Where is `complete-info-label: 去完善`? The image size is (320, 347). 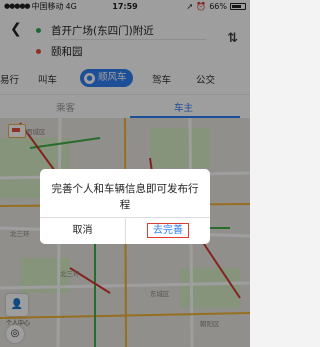 complete-info-label: 去完善 is located at coordinates (168, 230).